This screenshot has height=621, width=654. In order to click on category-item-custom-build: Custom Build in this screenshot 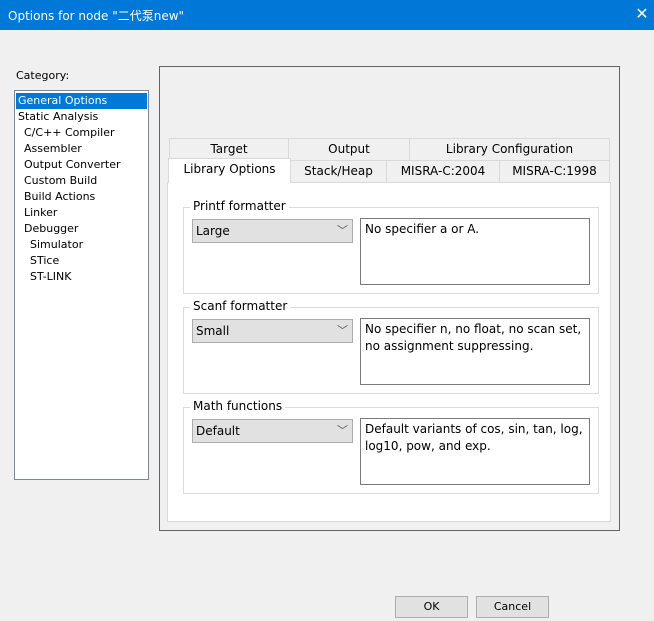, I will do `click(81, 181)`.